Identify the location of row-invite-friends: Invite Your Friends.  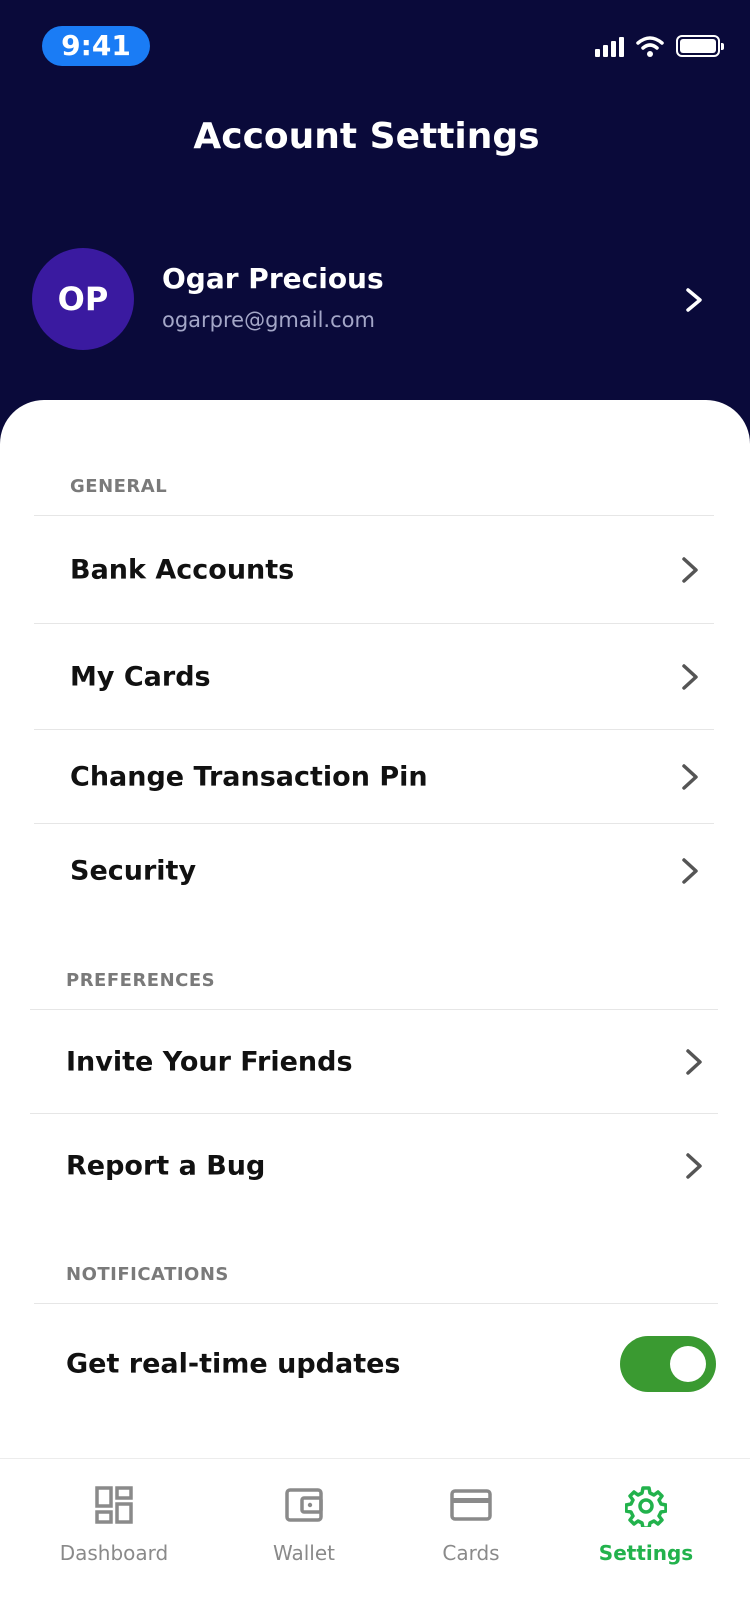
(374, 1061).